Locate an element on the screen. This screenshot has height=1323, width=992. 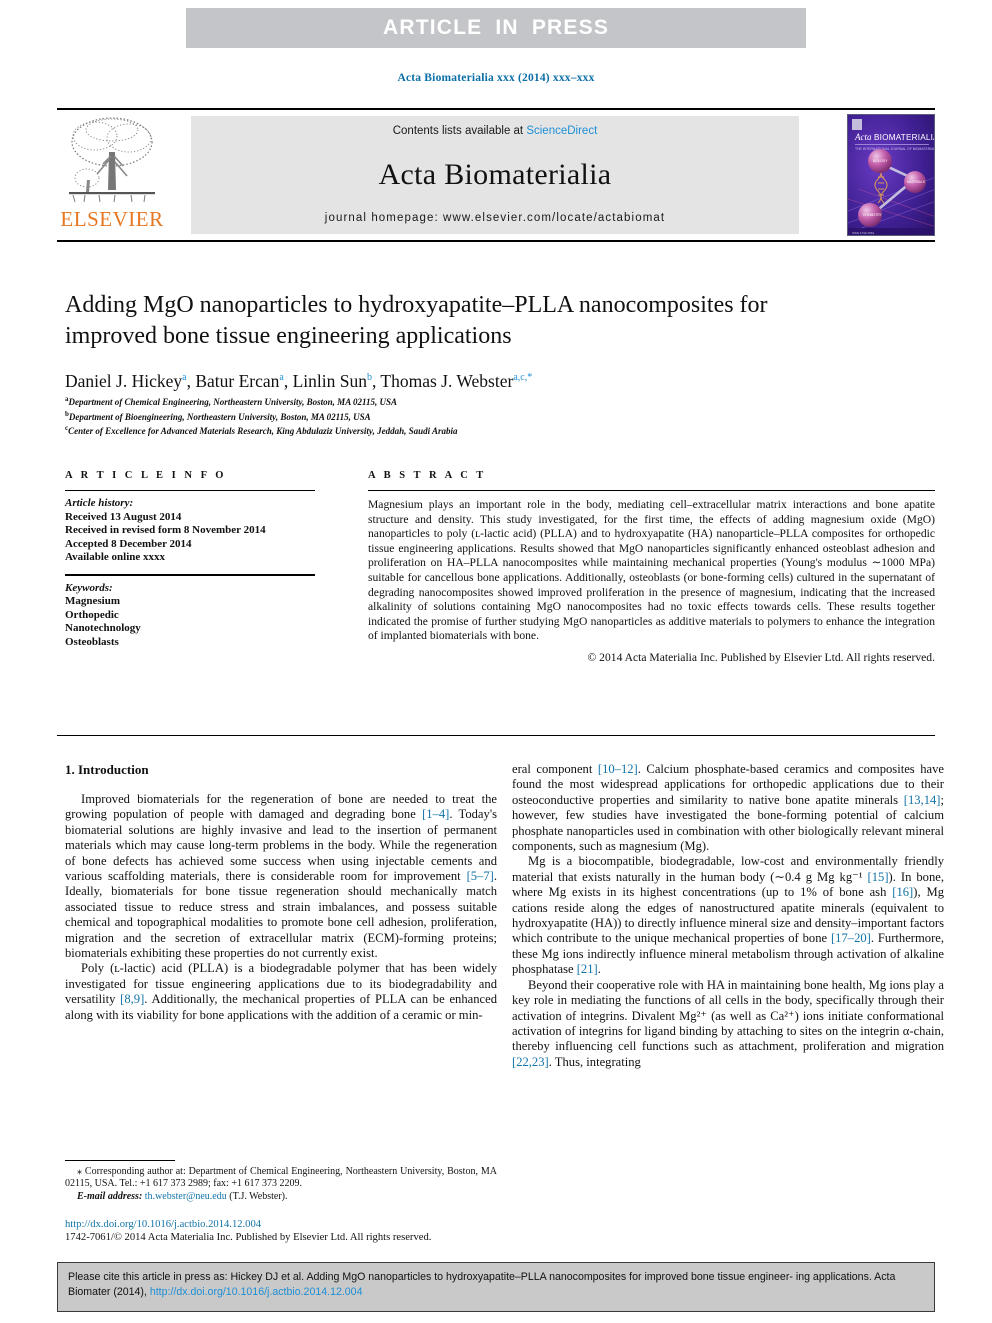
svg-text: BIOMATERIALIA is located at coordinates (904, 137).